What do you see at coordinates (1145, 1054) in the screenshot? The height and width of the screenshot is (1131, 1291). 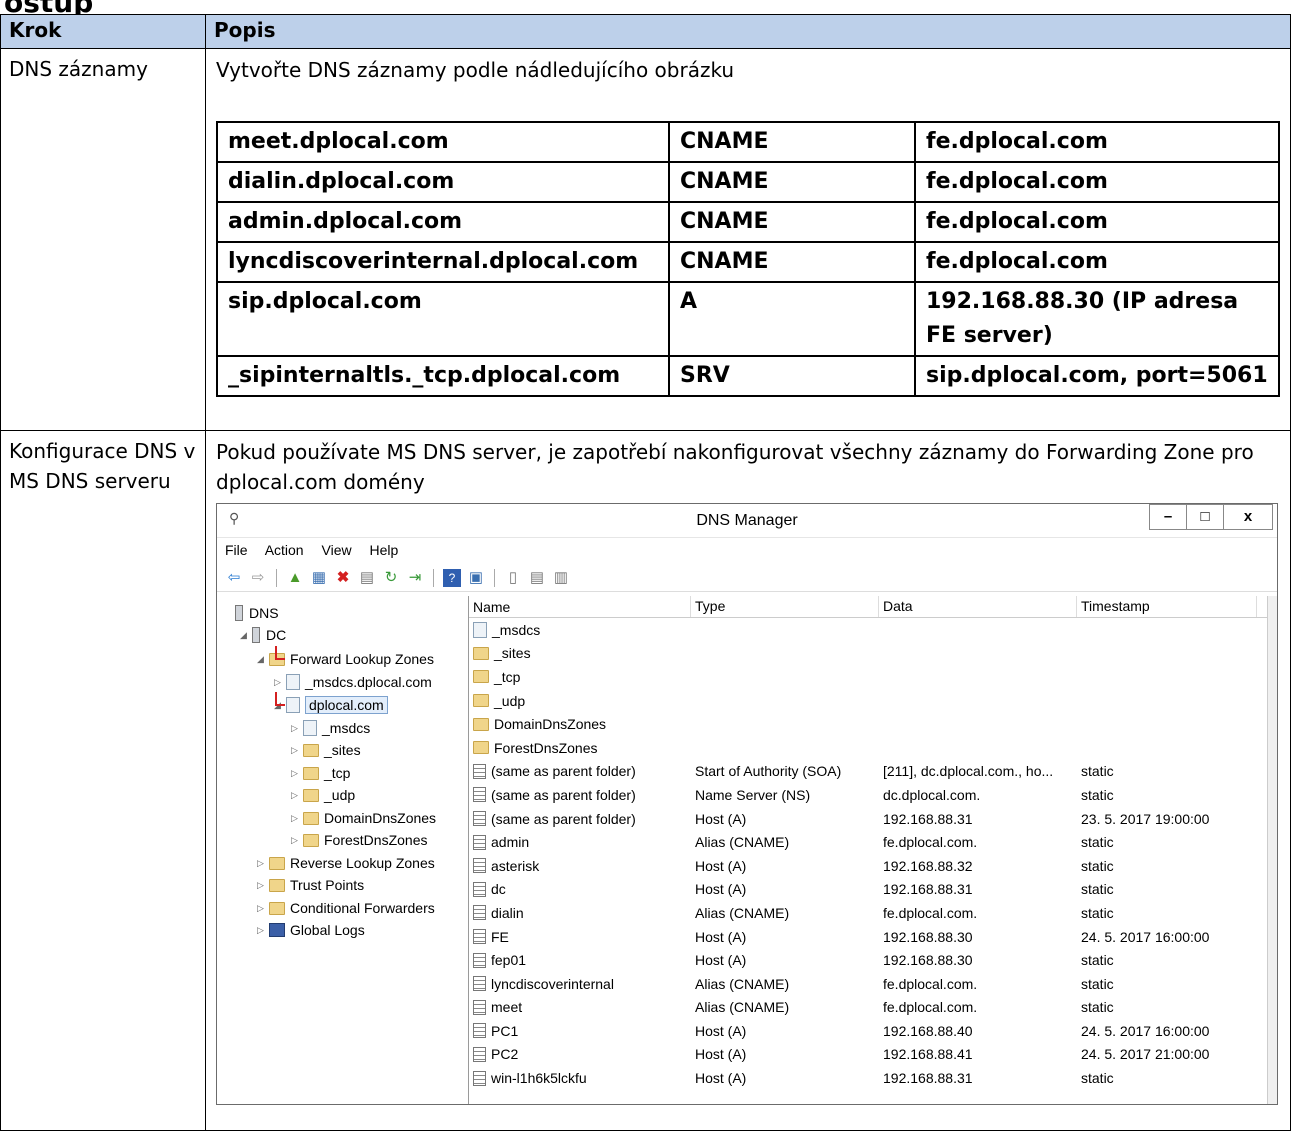 I see `record-timestamp-cell: 24. 5. 2017 21:00:00` at bounding box center [1145, 1054].